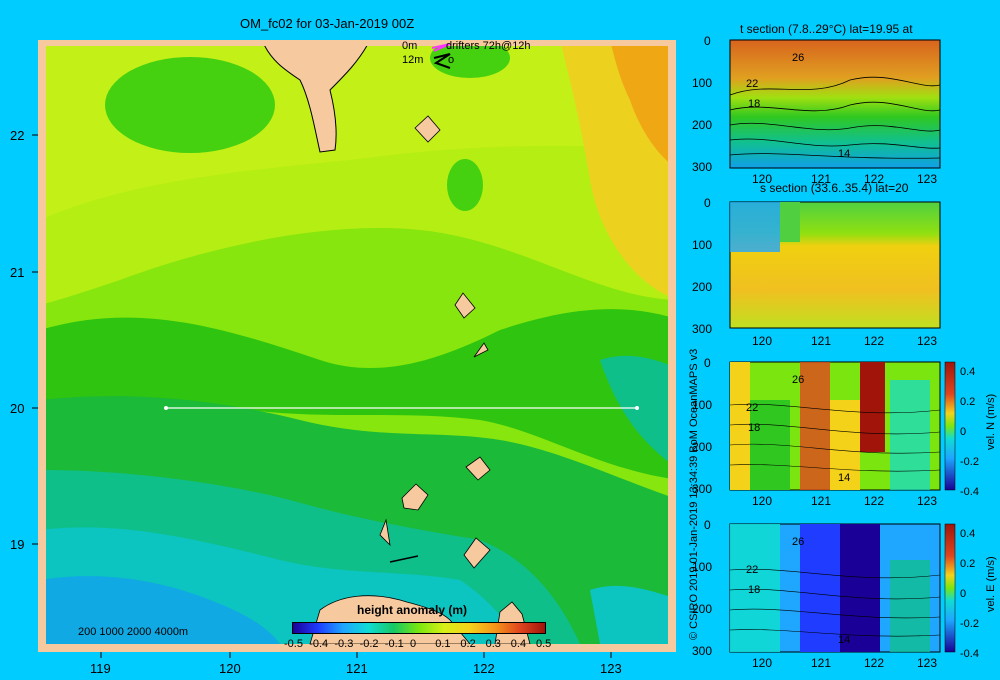 The image size is (1000, 680). Describe the element at coordinates (17, 408) in the screenshot. I see `y-tick-label: 20` at that location.